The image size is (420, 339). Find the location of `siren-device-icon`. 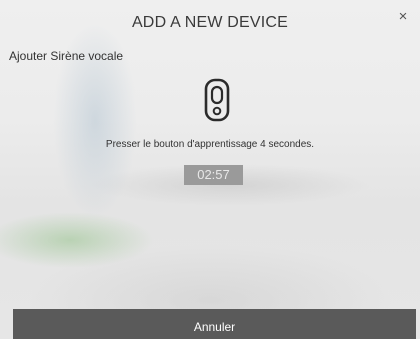

siren-device-icon is located at coordinates (217, 100).